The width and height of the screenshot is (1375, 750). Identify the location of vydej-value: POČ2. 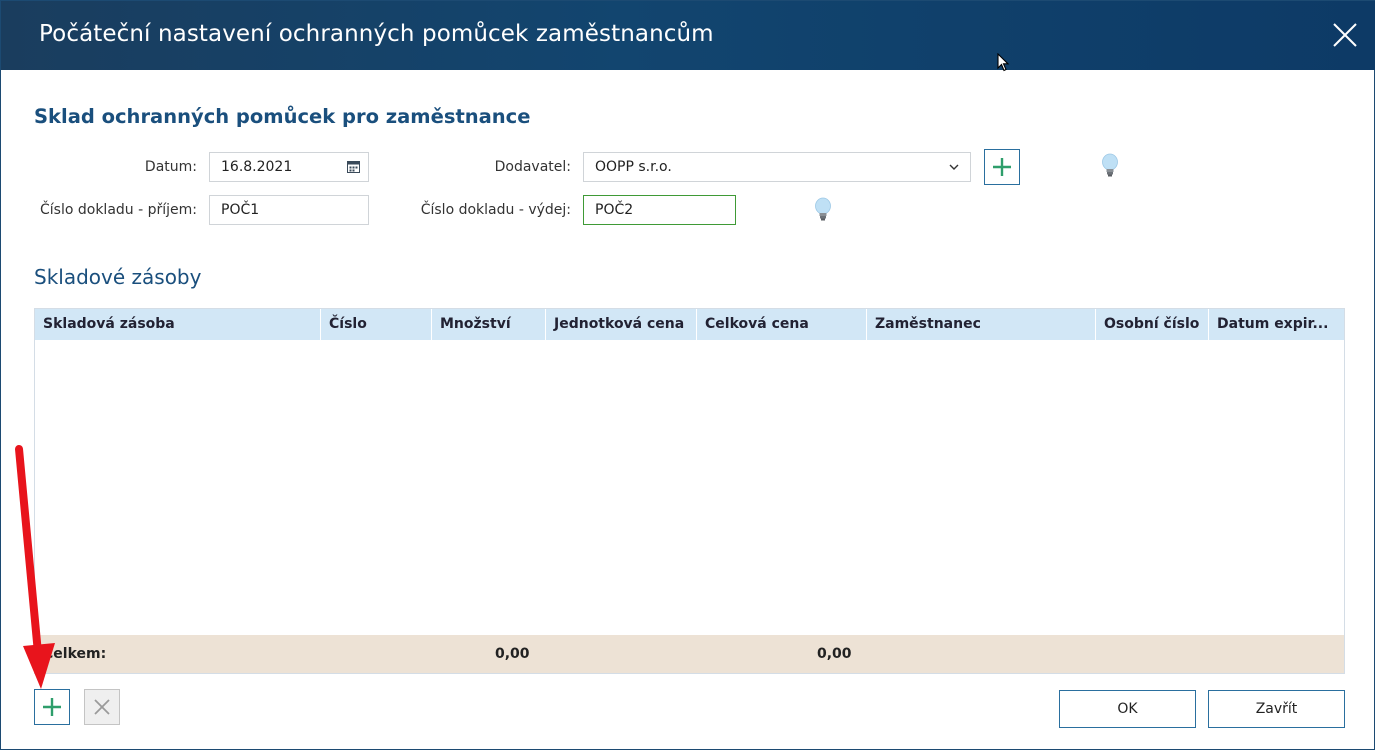
(614, 210).